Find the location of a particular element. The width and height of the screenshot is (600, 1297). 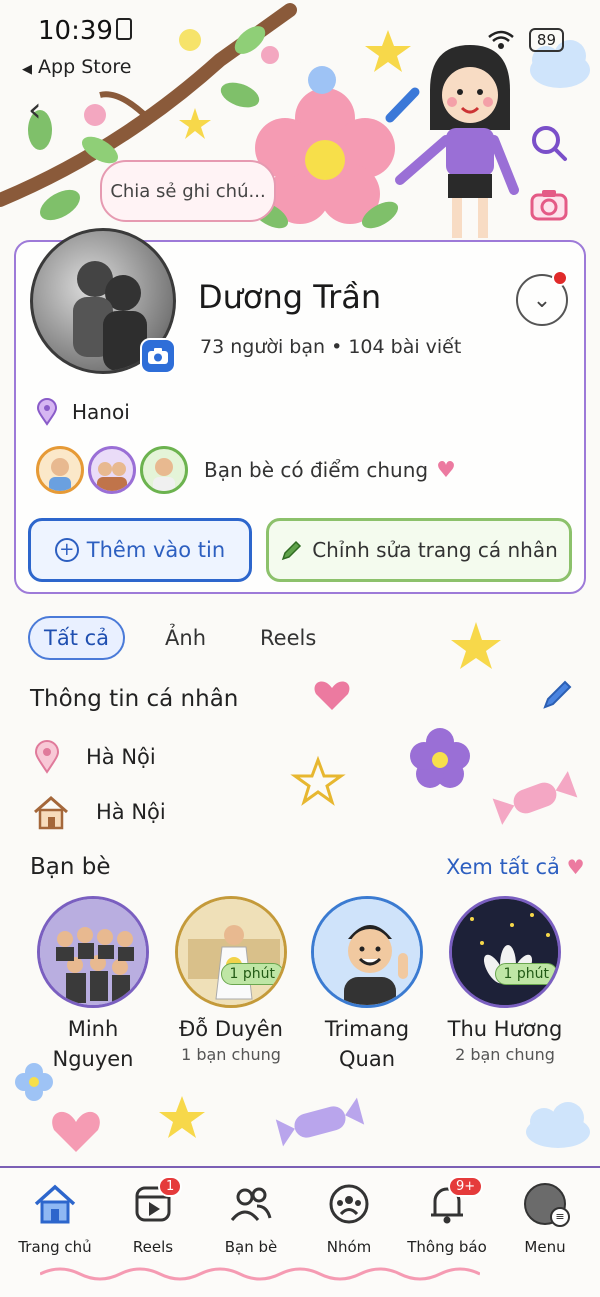

see-all-friends-link: Xem tất cả ♥ is located at coordinates (515, 867).